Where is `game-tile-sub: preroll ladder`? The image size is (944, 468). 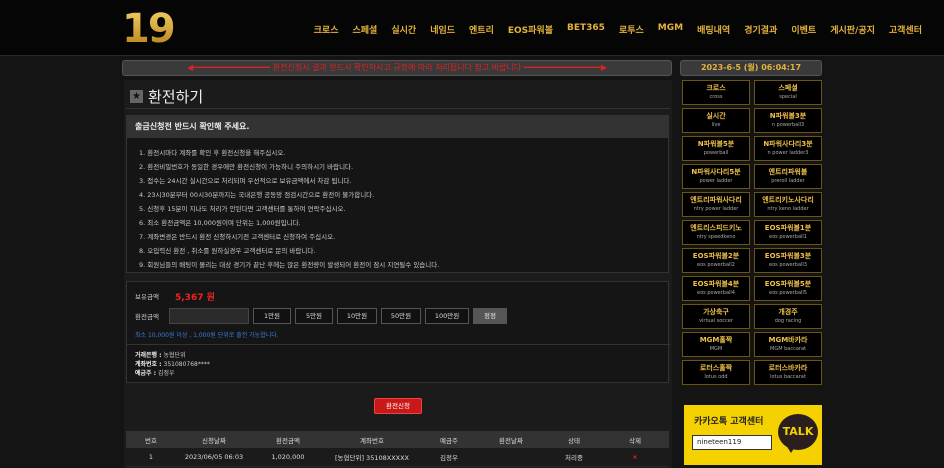 game-tile-sub: preroll ladder is located at coordinates (788, 181).